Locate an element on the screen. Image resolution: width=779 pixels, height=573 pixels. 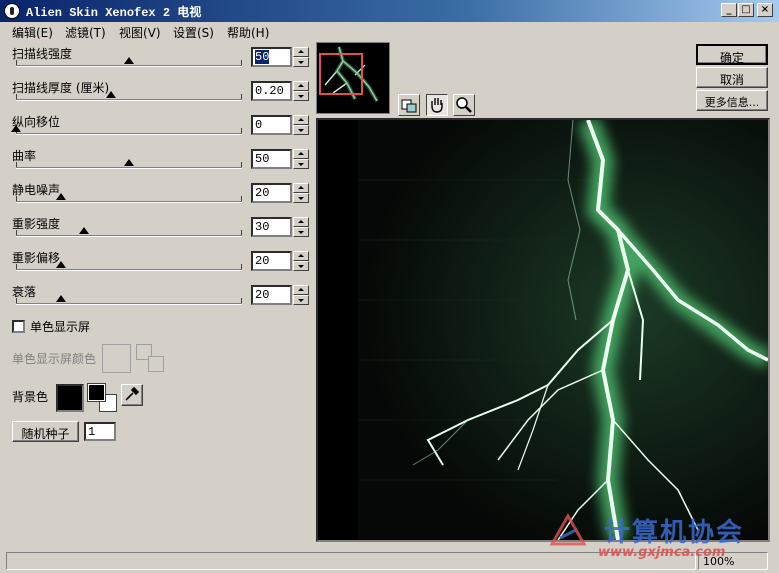
hand-icon is located at coordinates (437, 105).